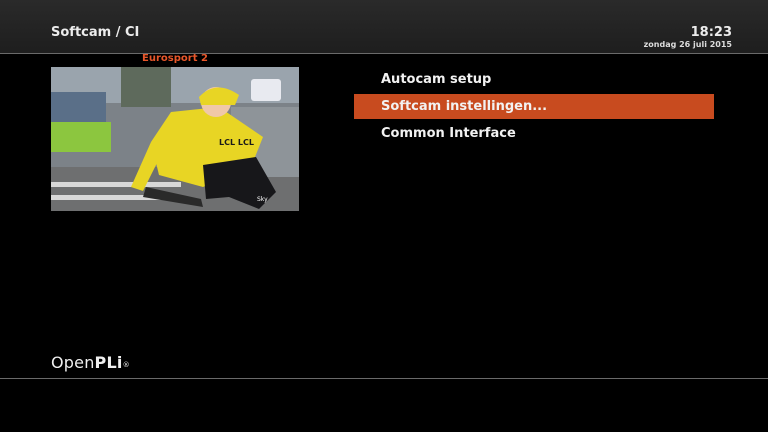  I want to click on logo-text-regular: Open, so click(73, 362).